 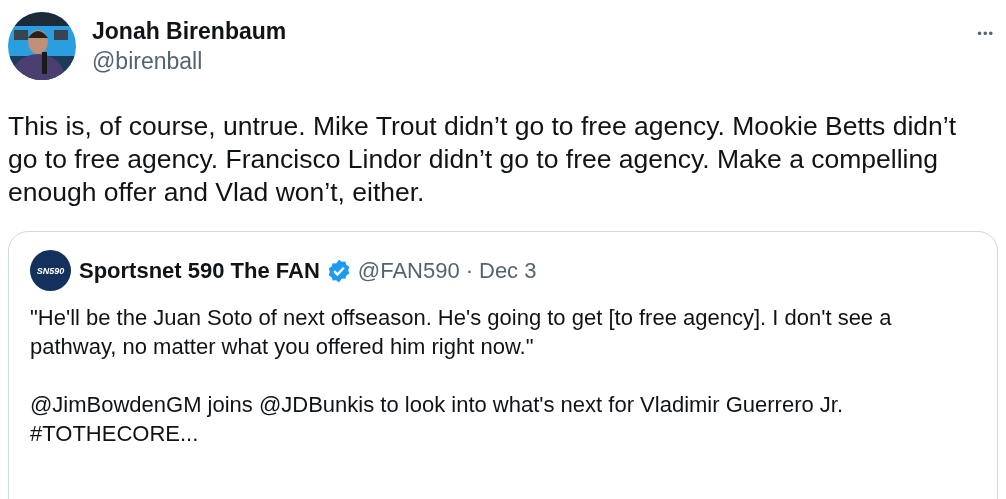 What do you see at coordinates (985, 33) in the screenshot?
I see `more-menu-button: •••` at bounding box center [985, 33].